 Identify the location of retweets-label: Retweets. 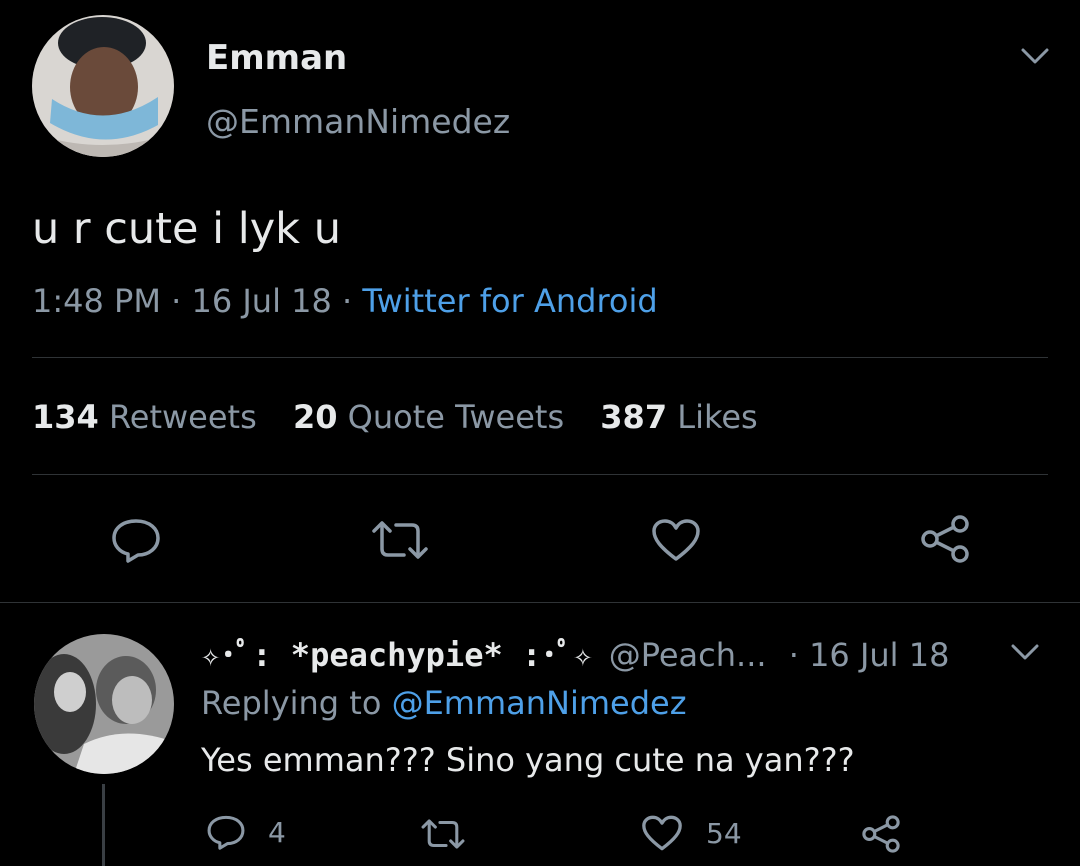
(182, 417).